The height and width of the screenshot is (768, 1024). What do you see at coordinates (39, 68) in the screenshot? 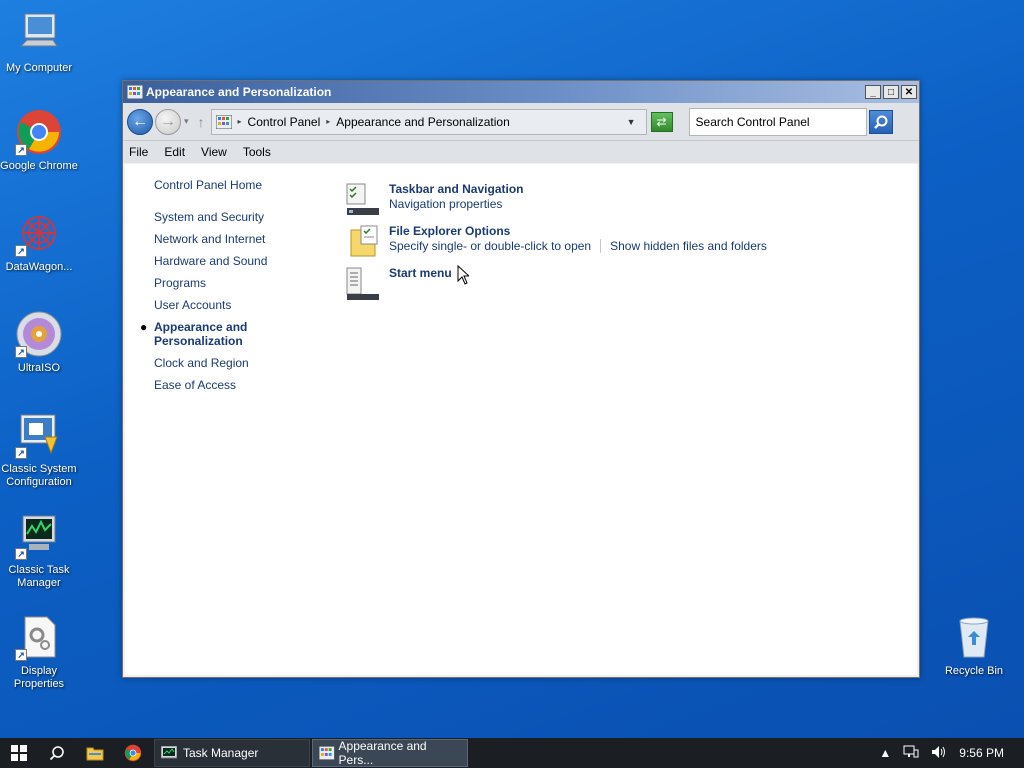
I see `desktop-icon-label: My Computer` at bounding box center [39, 68].